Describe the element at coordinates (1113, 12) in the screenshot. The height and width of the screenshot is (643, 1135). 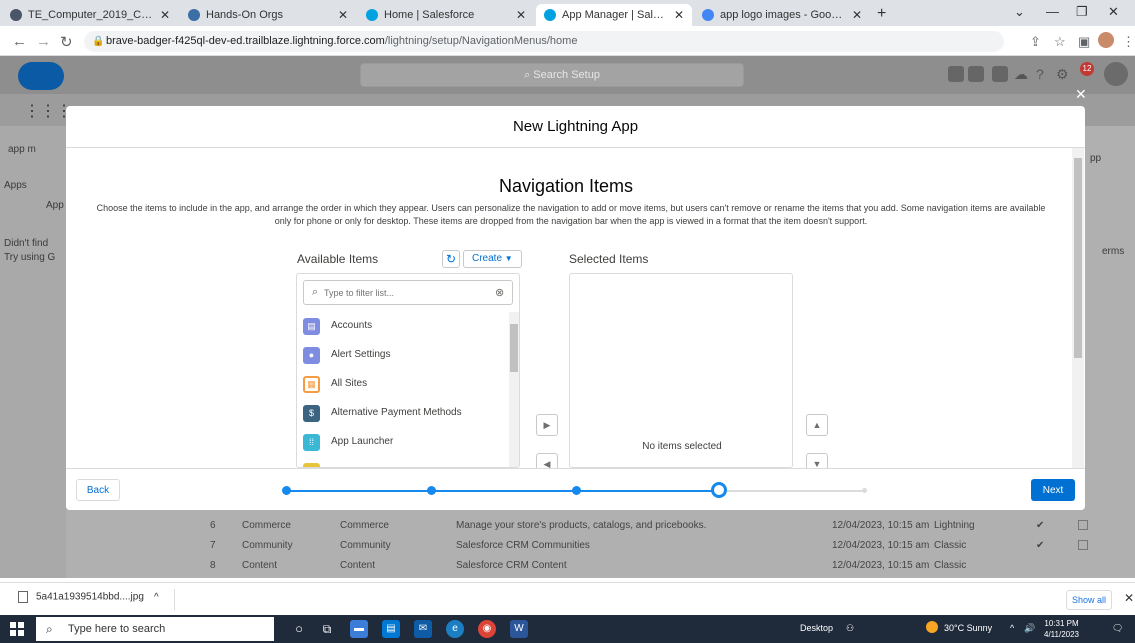
I see `window-close-icon: ✕` at that location.